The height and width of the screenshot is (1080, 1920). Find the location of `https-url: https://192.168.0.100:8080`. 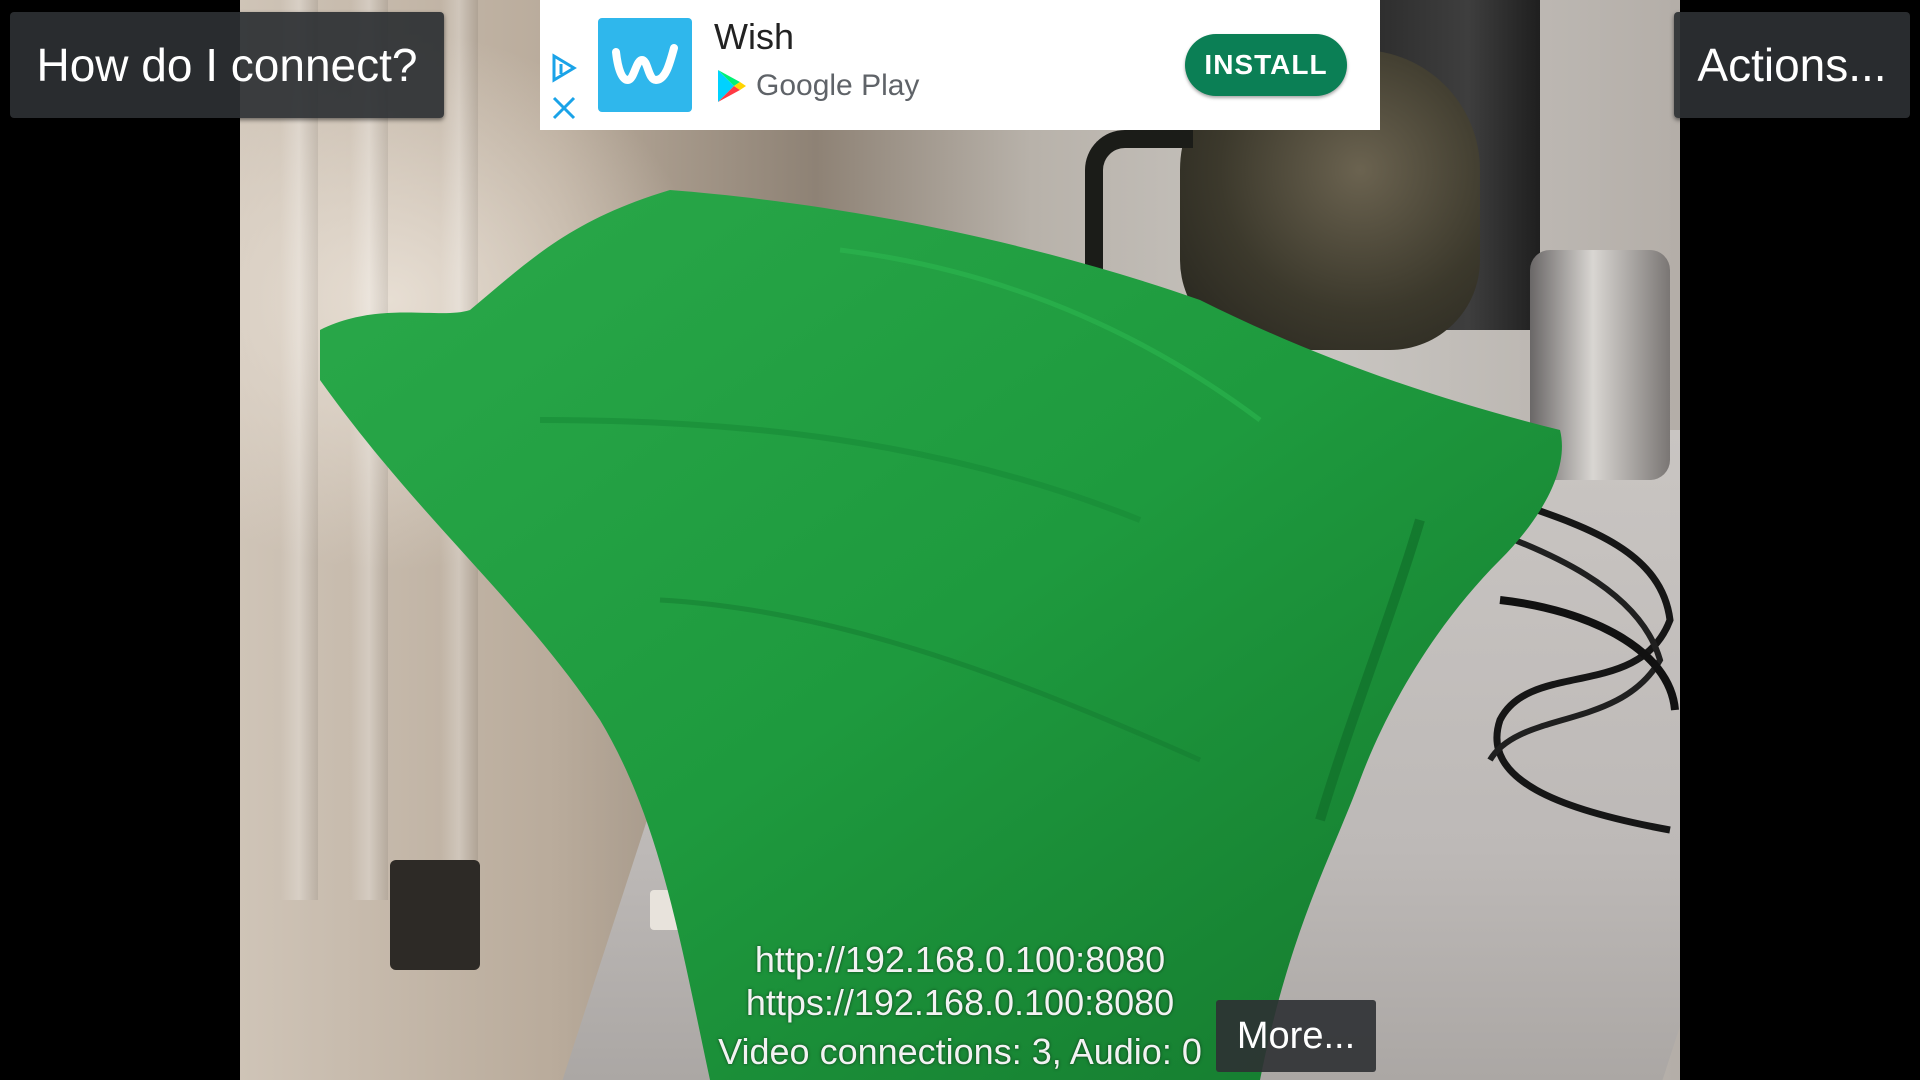

https-url: https://192.168.0.100:8080 is located at coordinates (960, 1002).